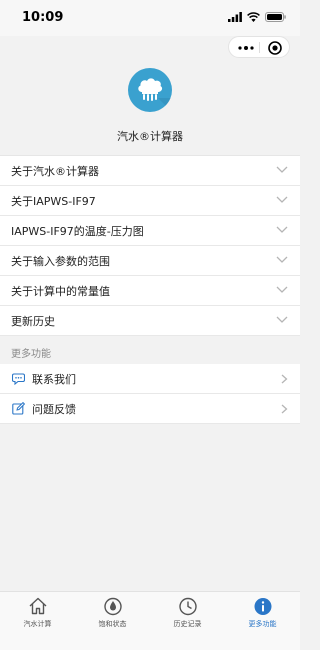 This screenshot has width=320, height=650. Describe the element at coordinates (77, 231) in the screenshot. I see `menu-item-label: IAPWS-IF97的温度-压力图` at that location.